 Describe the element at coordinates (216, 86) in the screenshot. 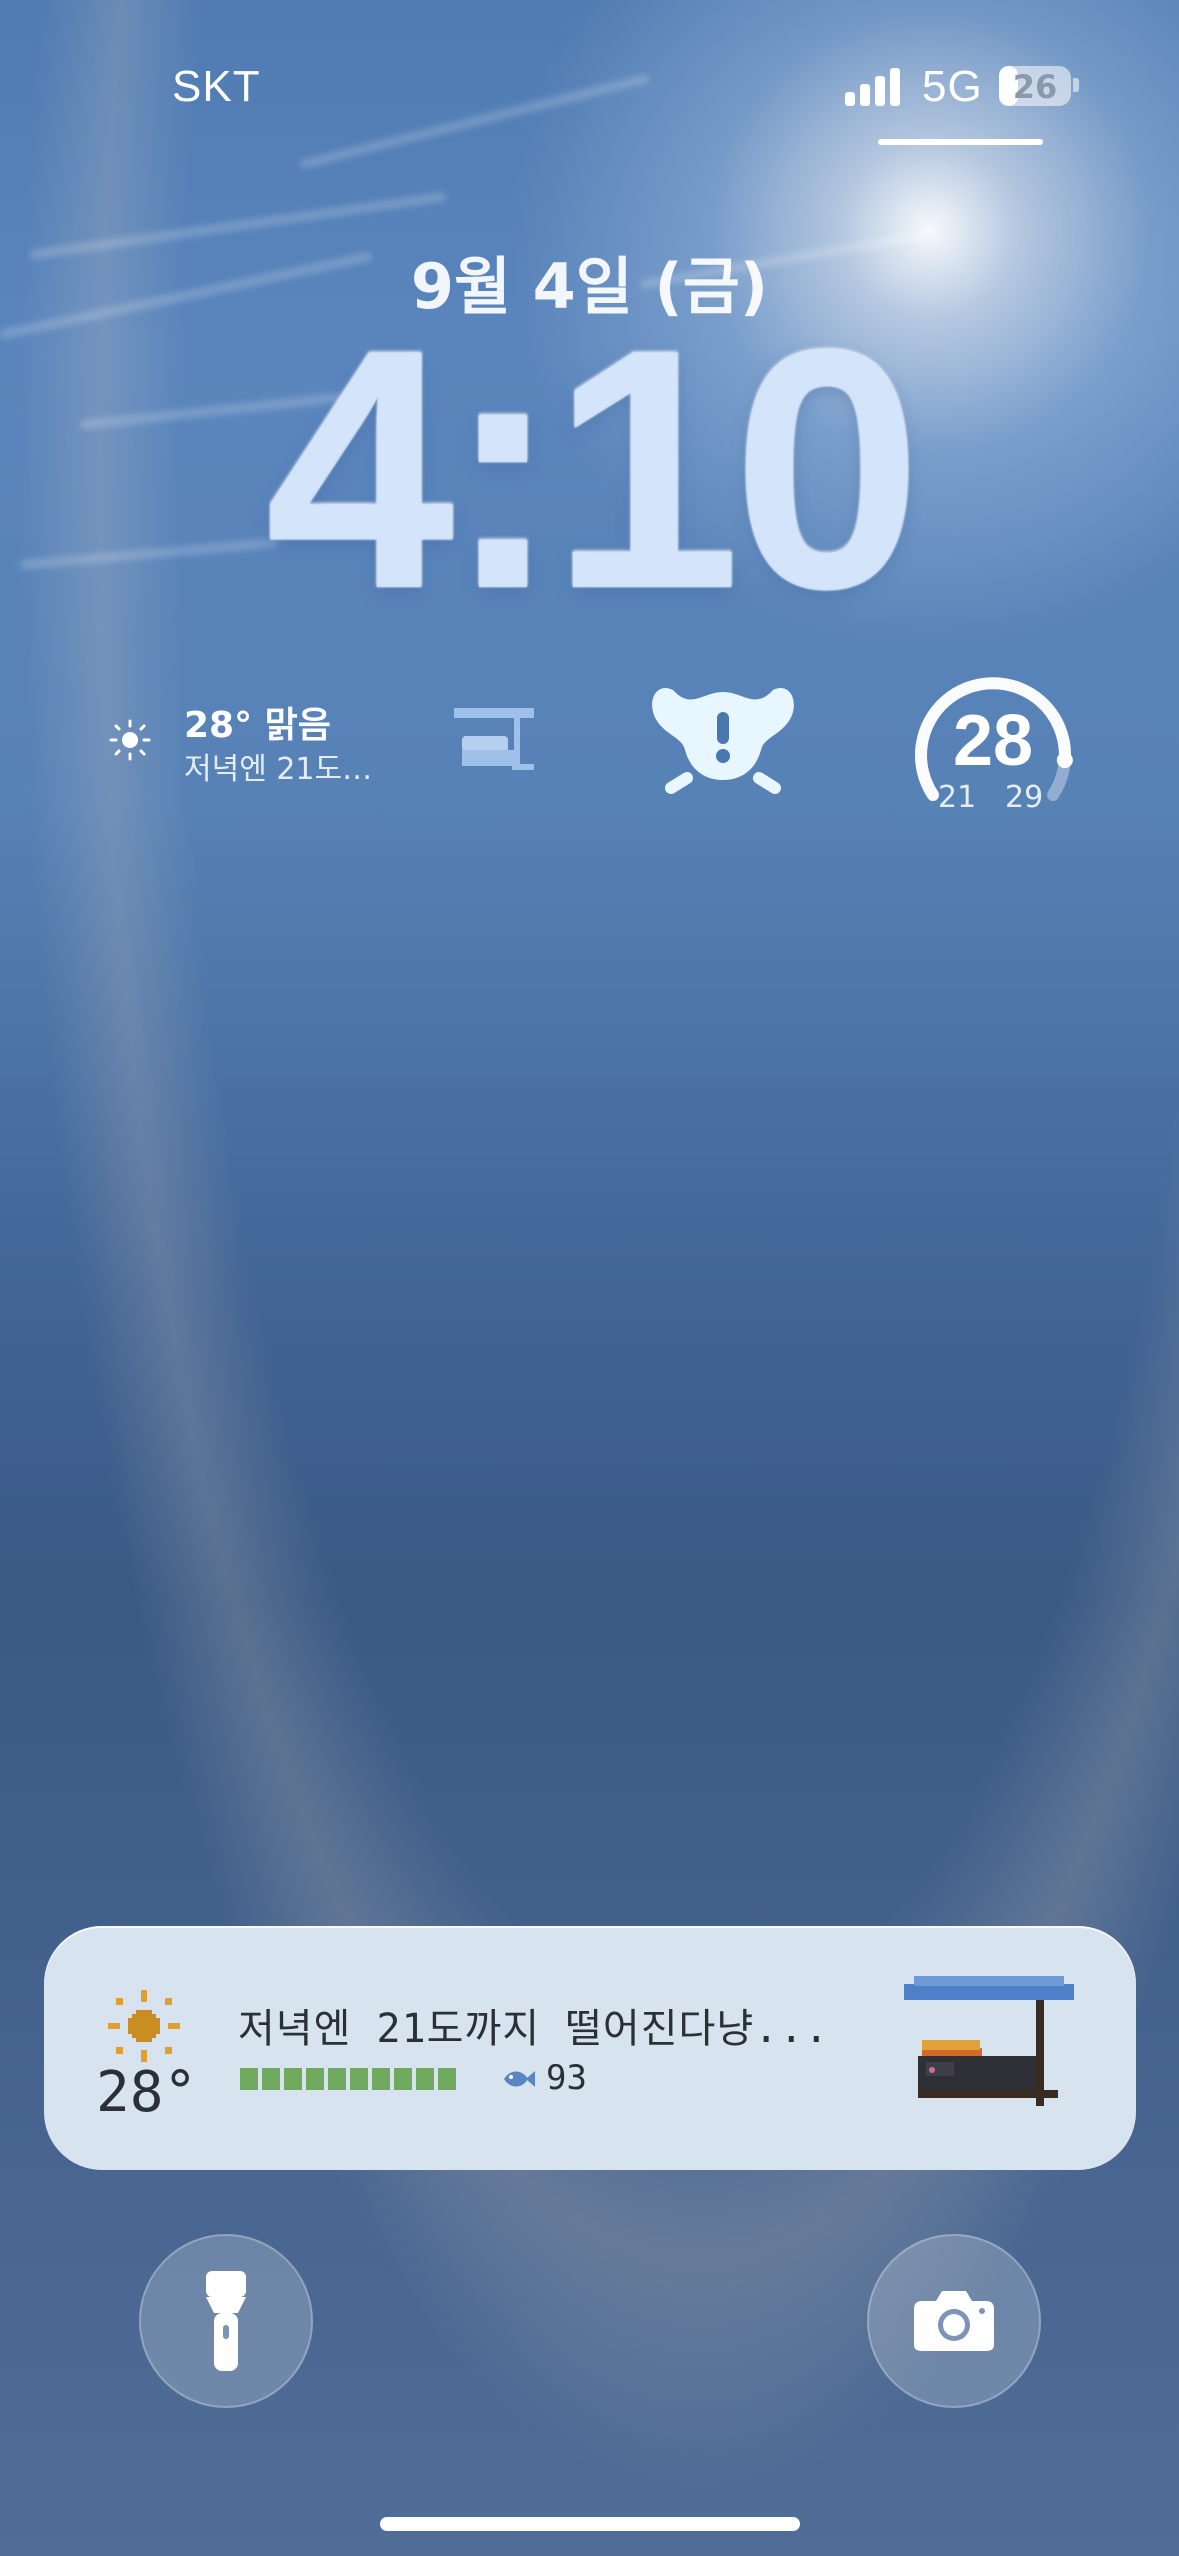

I see `carrier-label: SKT` at that location.